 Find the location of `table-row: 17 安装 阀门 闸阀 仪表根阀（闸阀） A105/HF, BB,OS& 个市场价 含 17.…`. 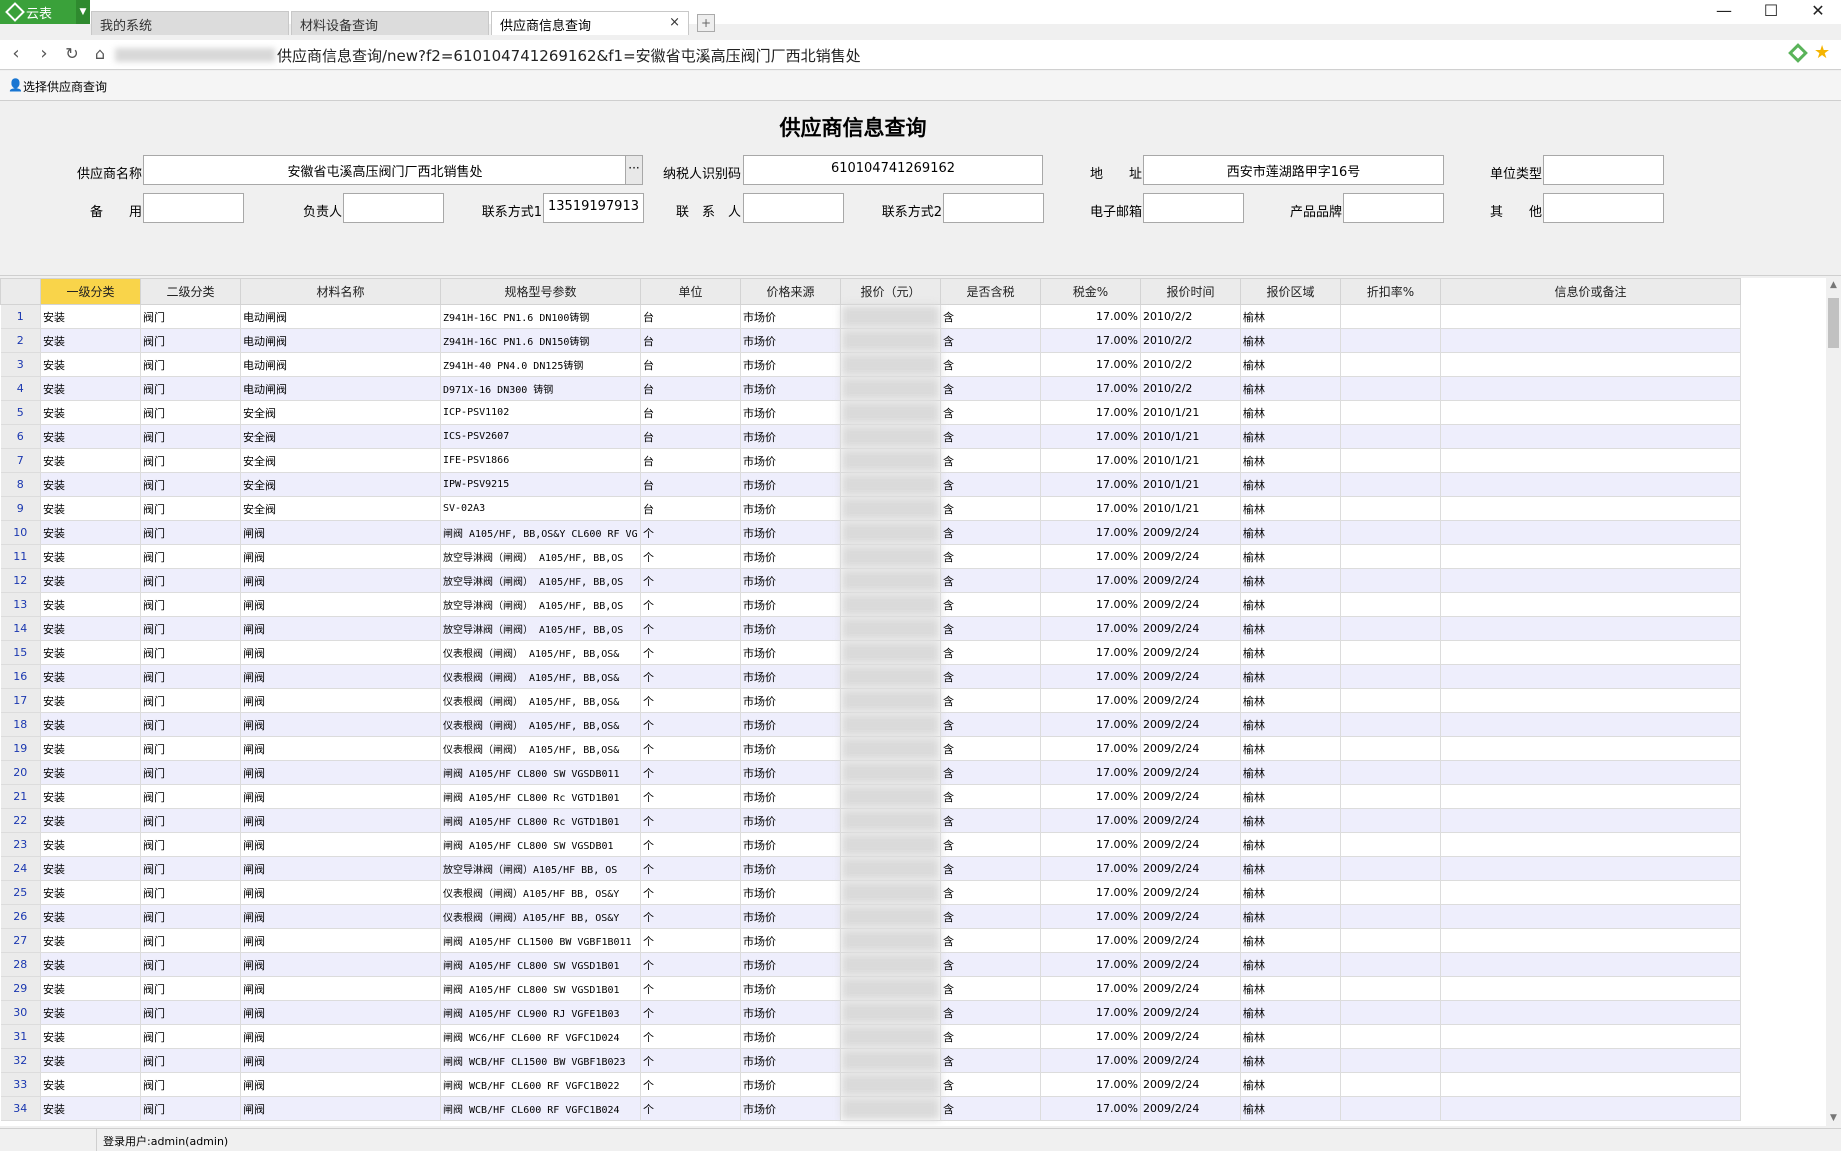

table-row: 17 安装 阀门 闸阀 仪表根阀（闸阀） A105/HF, BB,OS& 个市场价 含 17.… is located at coordinates (870, 700).